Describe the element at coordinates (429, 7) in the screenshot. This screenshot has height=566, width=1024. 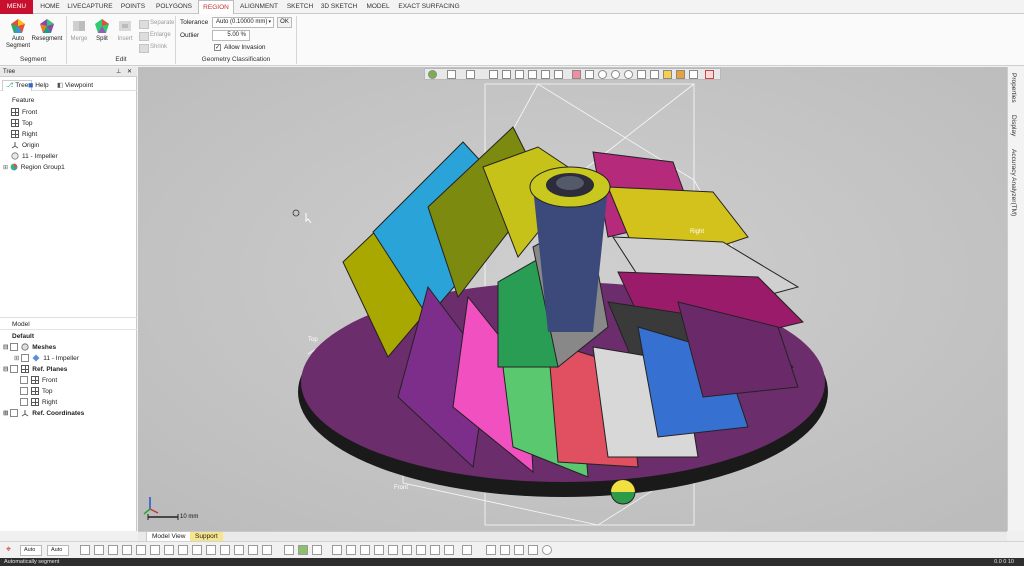
I see `tab-exact-surfacing: EXACT SURFACING` at that location.